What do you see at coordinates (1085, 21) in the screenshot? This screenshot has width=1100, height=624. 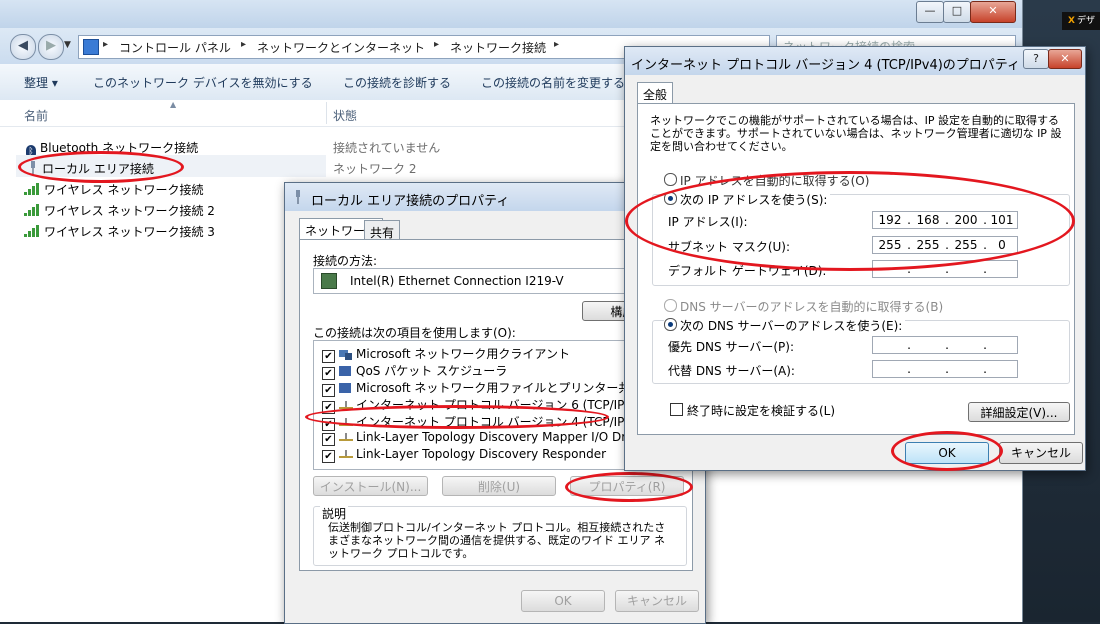 I see `badge-label: デザ` at bounding box center [1085, 21].